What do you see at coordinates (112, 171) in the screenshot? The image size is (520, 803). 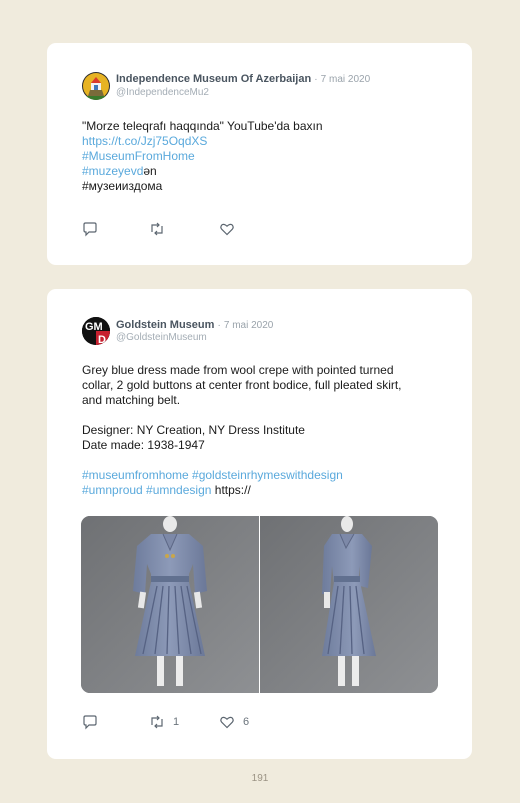 I see `hashtag: #muzeyevd` at bounding box center [112, 171].